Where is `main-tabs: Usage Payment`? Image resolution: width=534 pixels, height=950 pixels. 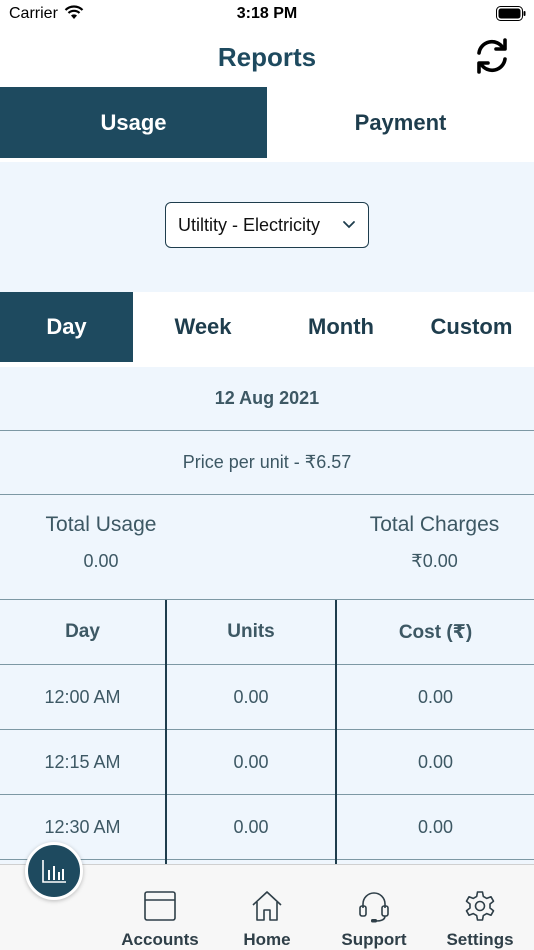 main-tabs: Usage Payment is located at coordinates (267, 122).